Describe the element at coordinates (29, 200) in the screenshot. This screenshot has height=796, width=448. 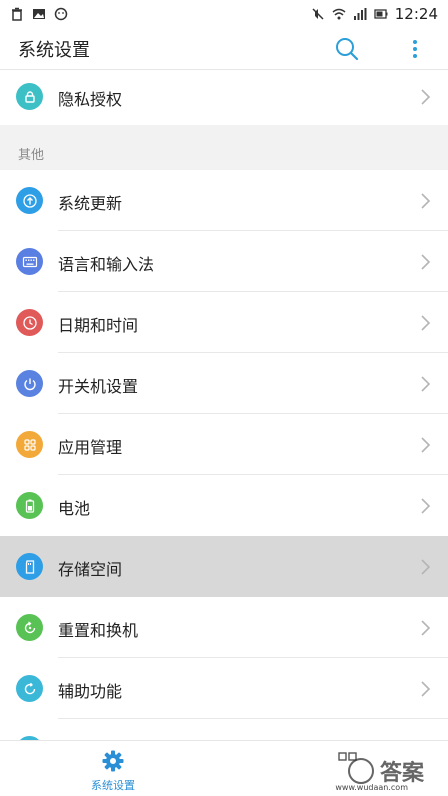
I see `upload-icon` at that location.